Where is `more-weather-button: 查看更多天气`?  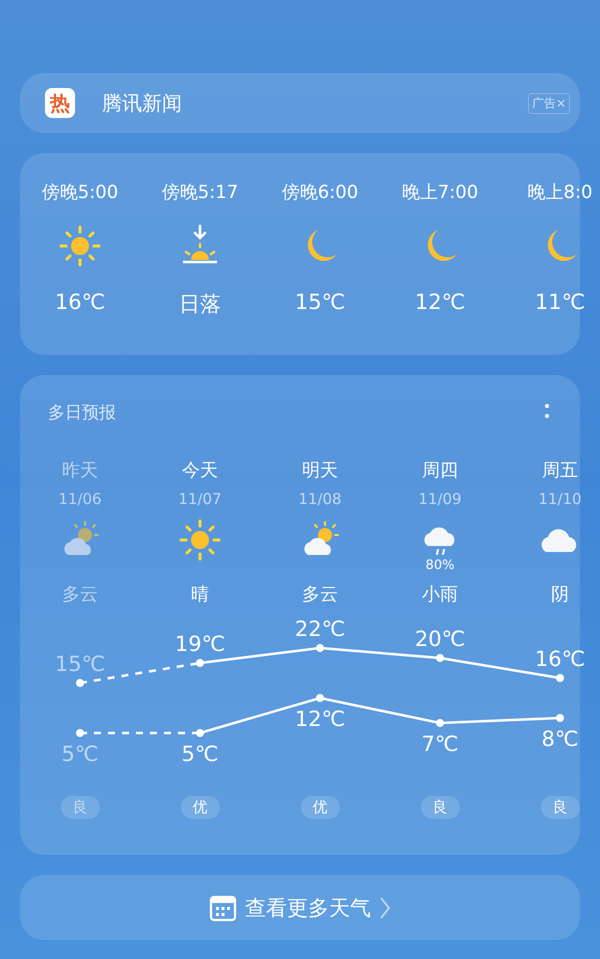
more-weather-button: 查看更多天气 is located at coordinates (300, 907).